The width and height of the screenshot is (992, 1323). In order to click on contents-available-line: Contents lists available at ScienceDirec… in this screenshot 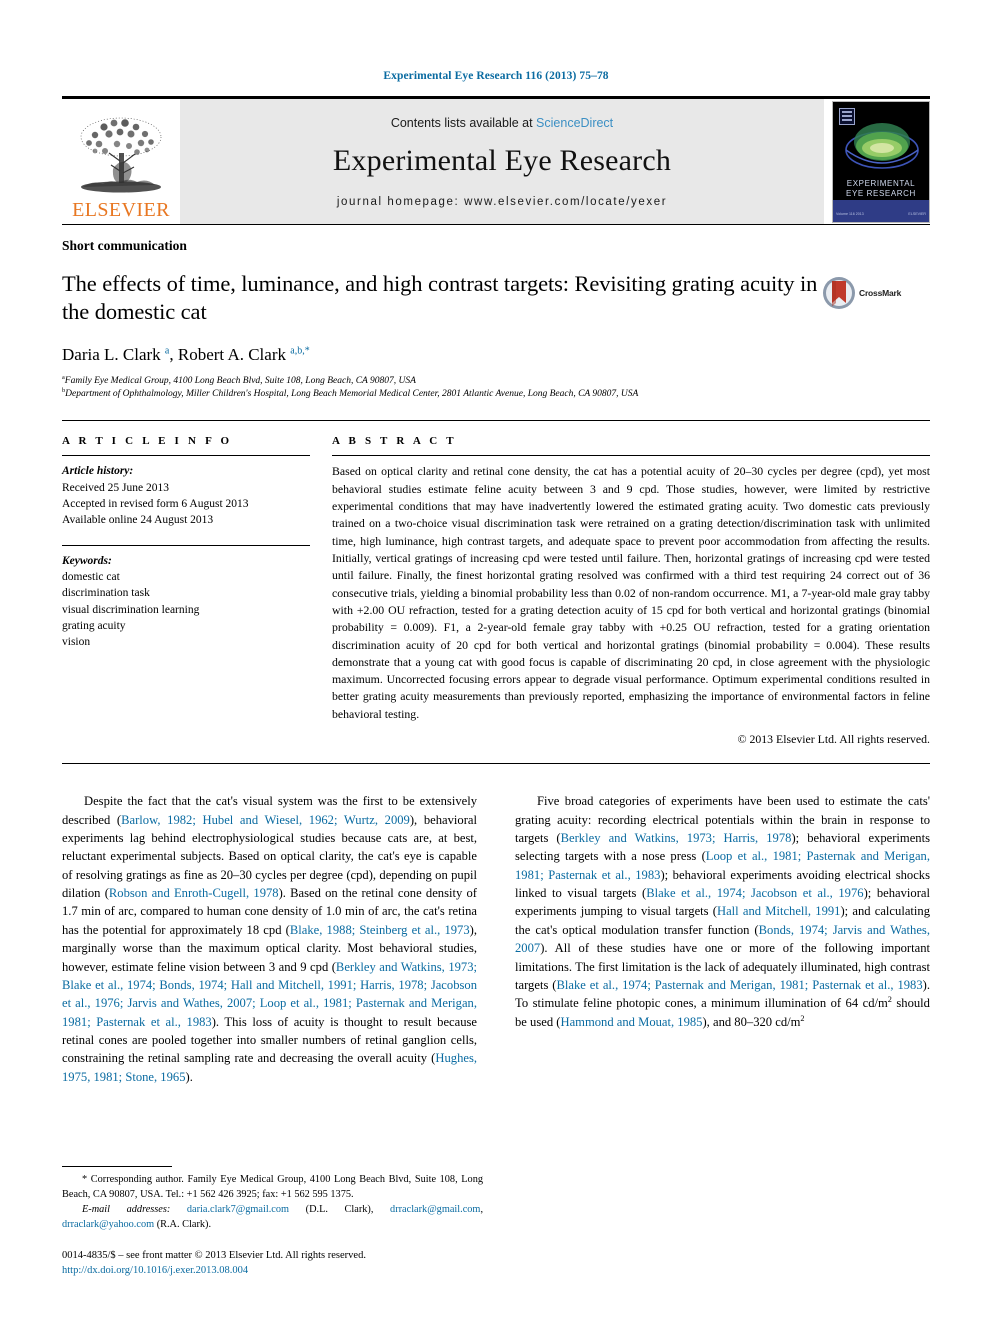, I will do `click(502, 123)`.